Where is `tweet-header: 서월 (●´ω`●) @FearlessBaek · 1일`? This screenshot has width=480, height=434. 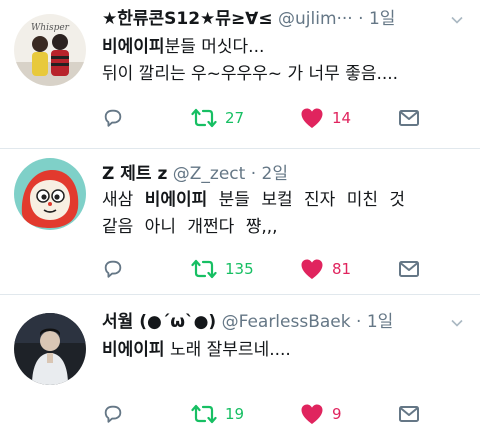 tweet-header: 서월 (●´ω`●) @FearlessBaek · 1일 is located at coordinates (284, 322).